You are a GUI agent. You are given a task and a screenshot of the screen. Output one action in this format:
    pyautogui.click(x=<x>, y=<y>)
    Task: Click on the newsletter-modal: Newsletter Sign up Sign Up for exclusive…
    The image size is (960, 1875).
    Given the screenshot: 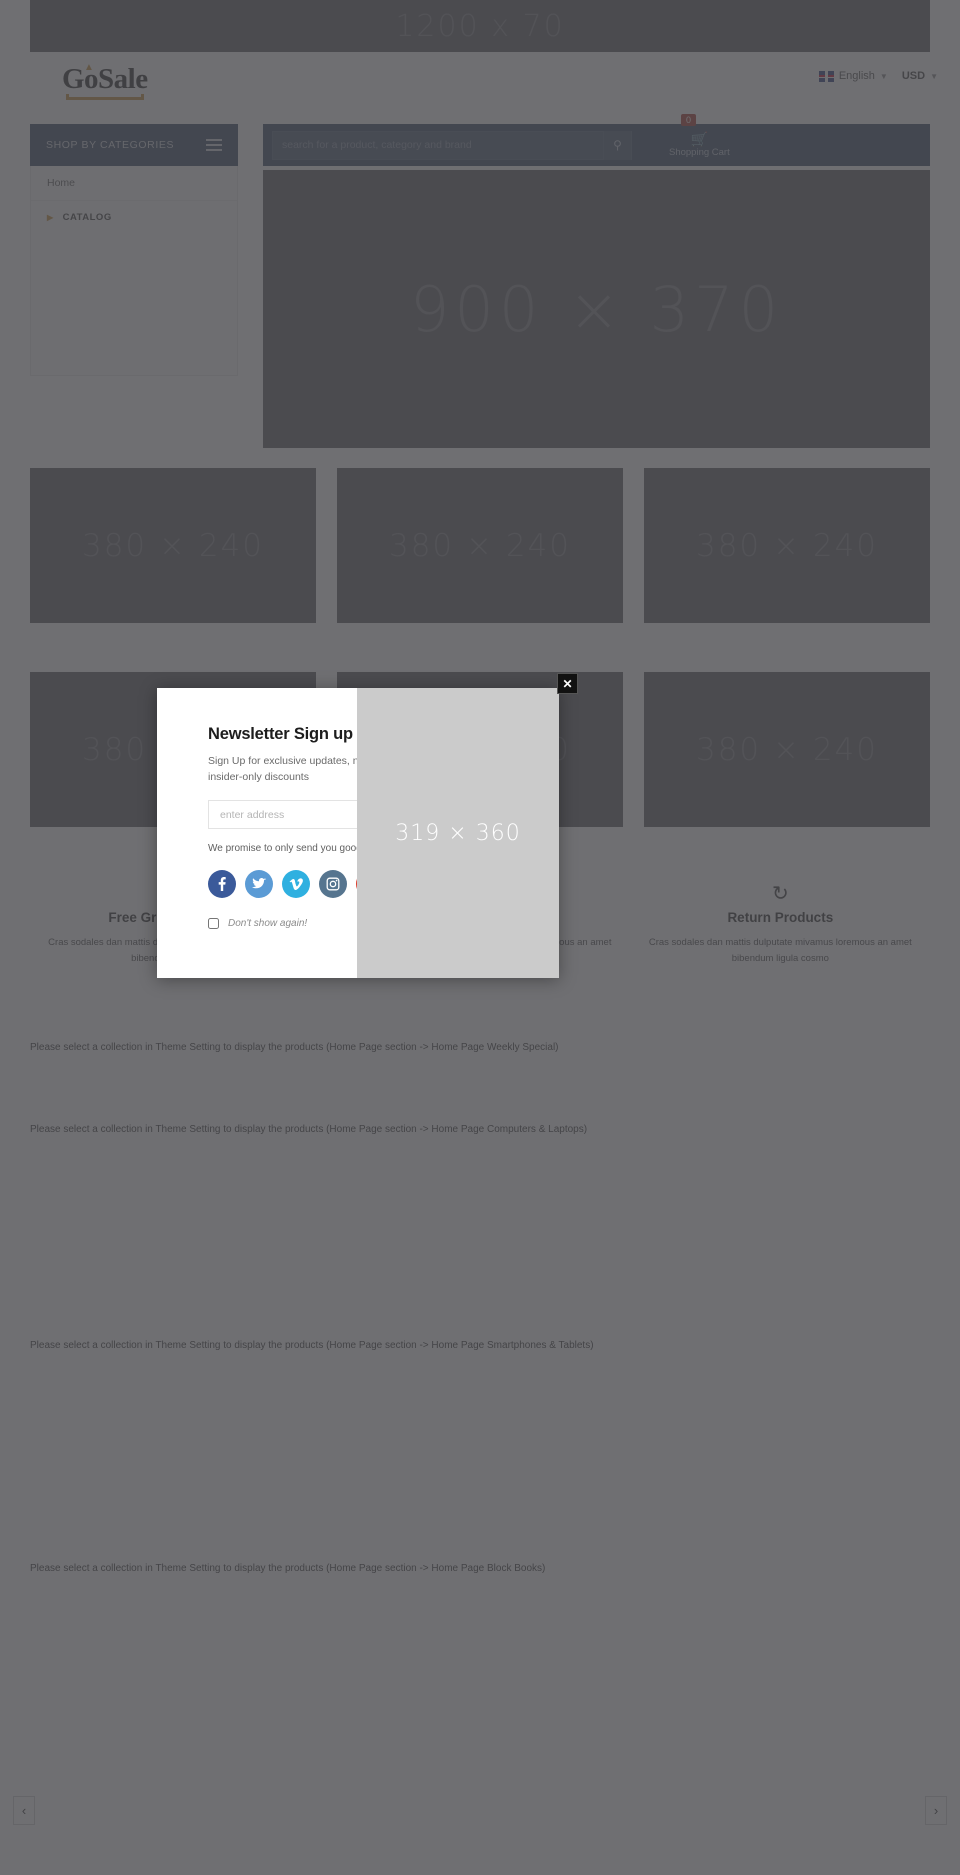 What is the action you would take?
    pyautogui.click(x=367, y=825)
    